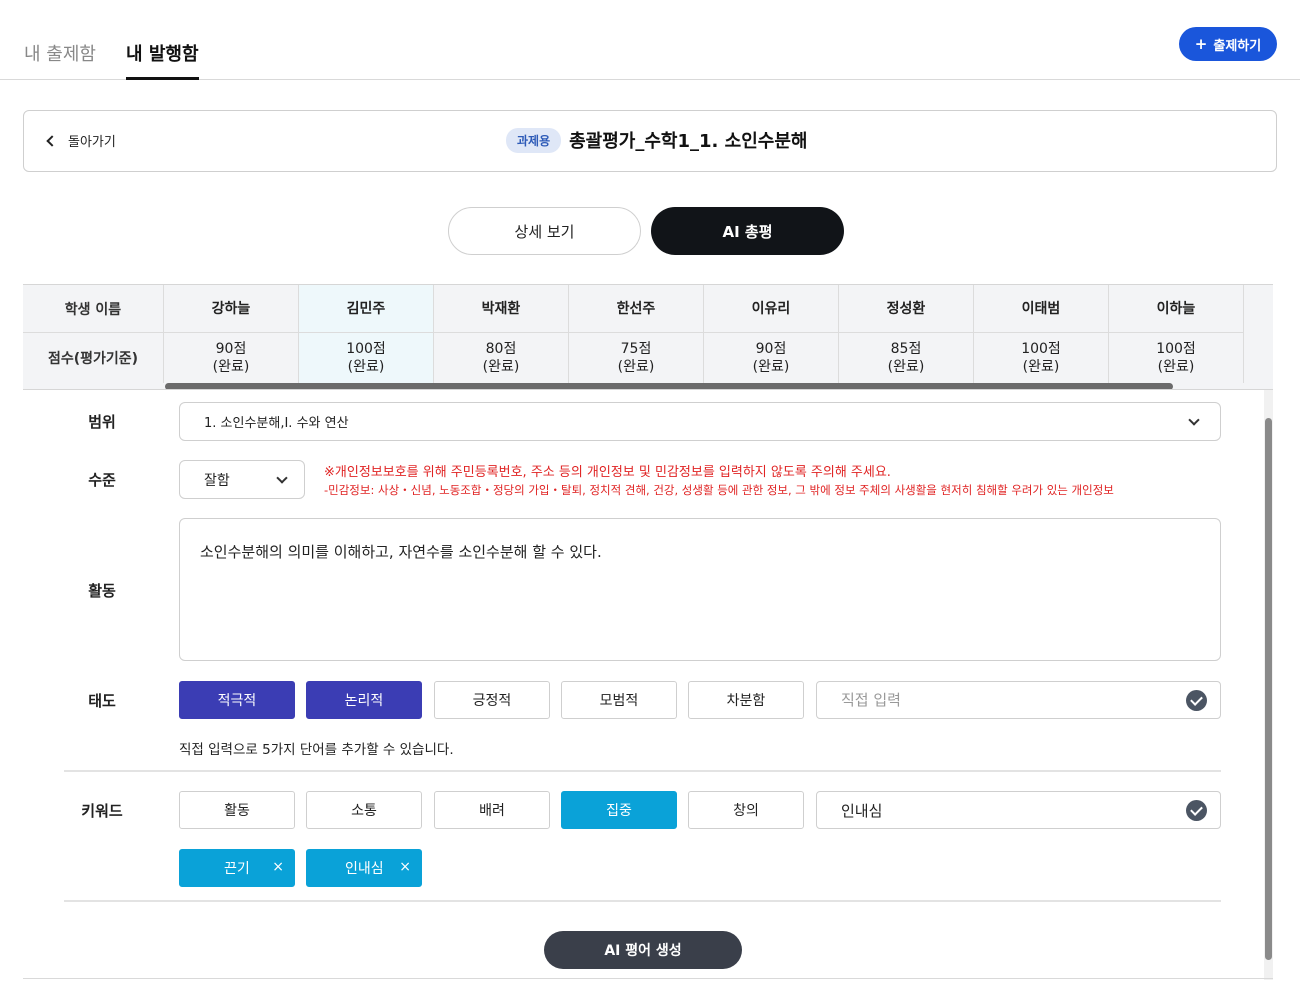 The height and width of the screenshot is (1000, 1300). What do you see at coordinates (501, 349) in the screenshot?
I see `score-value: 80점` at bounding box center [501, 349].